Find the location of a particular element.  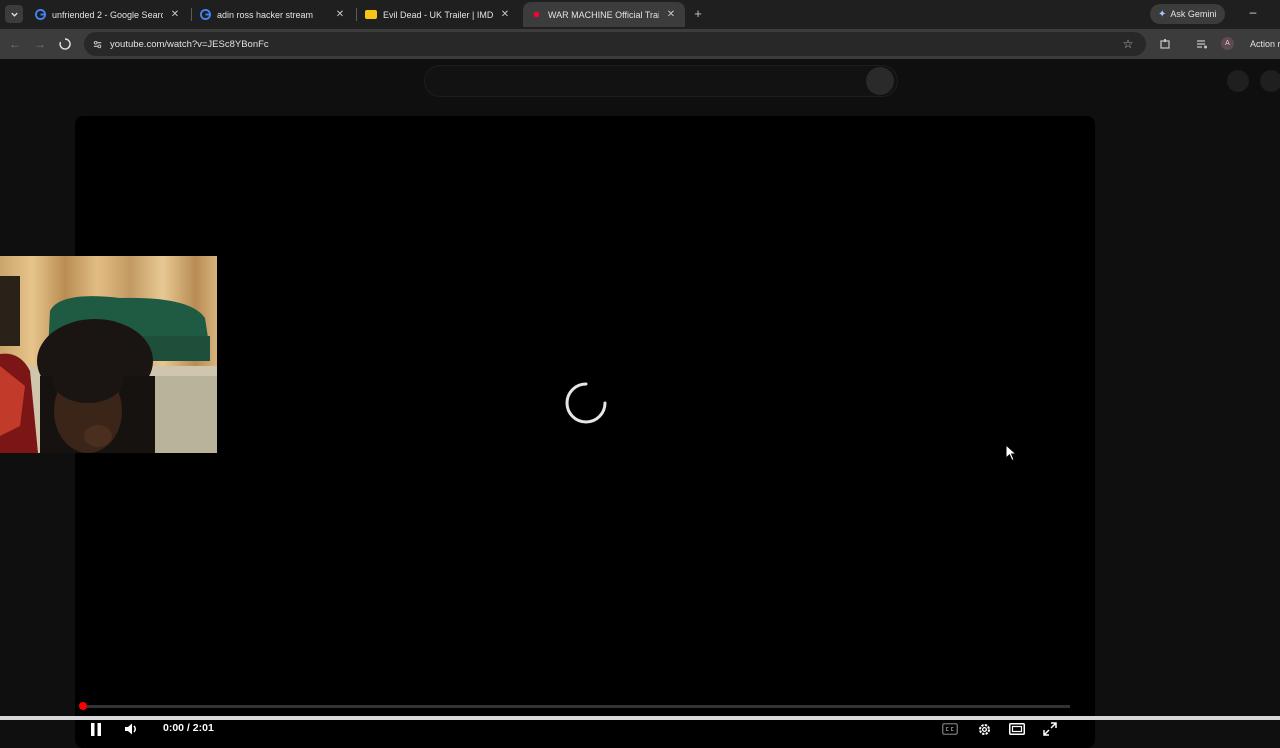

mouse-cursor-icon is located at coordinates (1011, 453).